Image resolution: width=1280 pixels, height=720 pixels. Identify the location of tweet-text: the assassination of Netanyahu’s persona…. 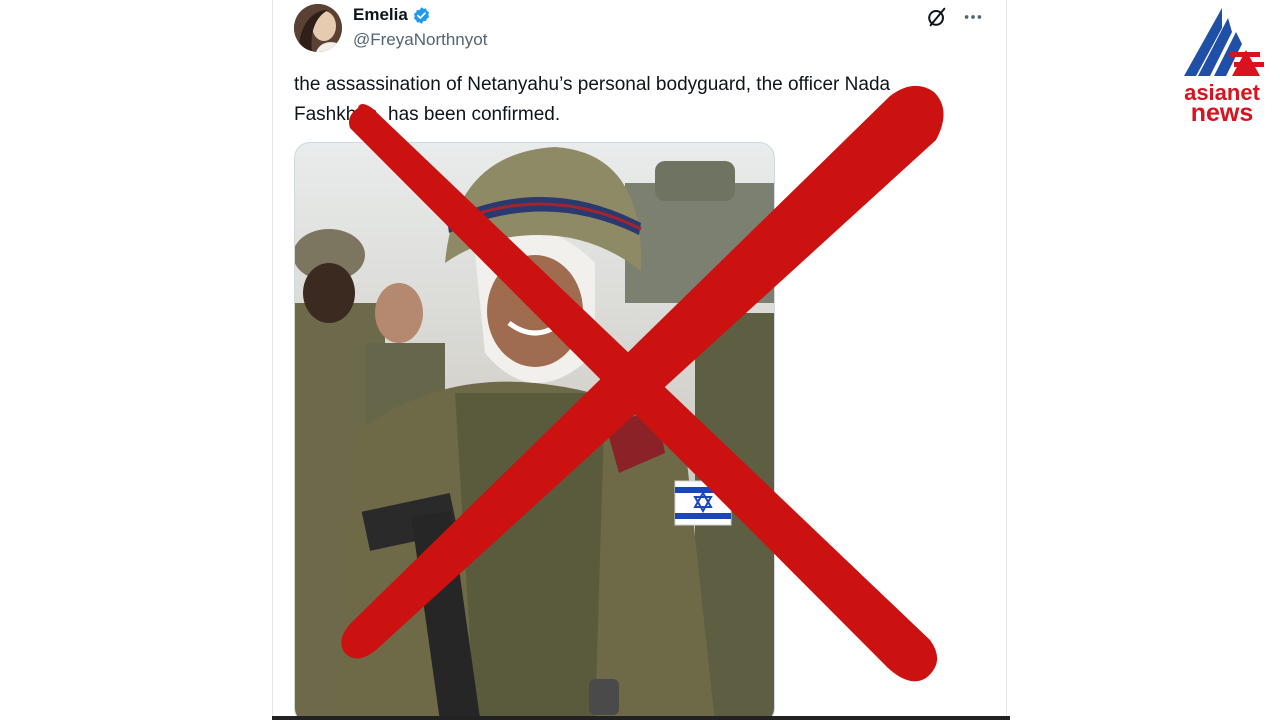
(592, 99).